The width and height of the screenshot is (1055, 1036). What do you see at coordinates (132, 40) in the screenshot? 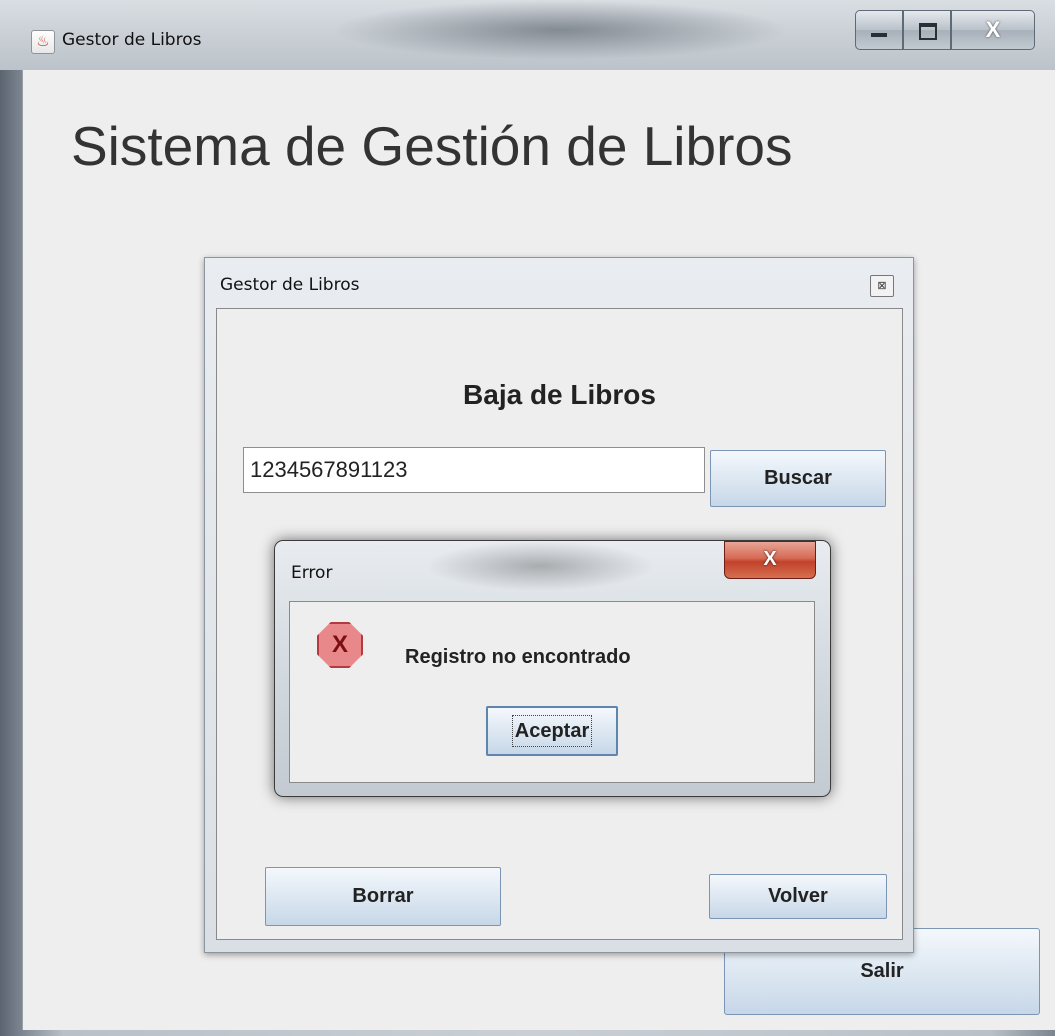
I see `window-title: Gestor de Libros` at bounding box center [132, 40].